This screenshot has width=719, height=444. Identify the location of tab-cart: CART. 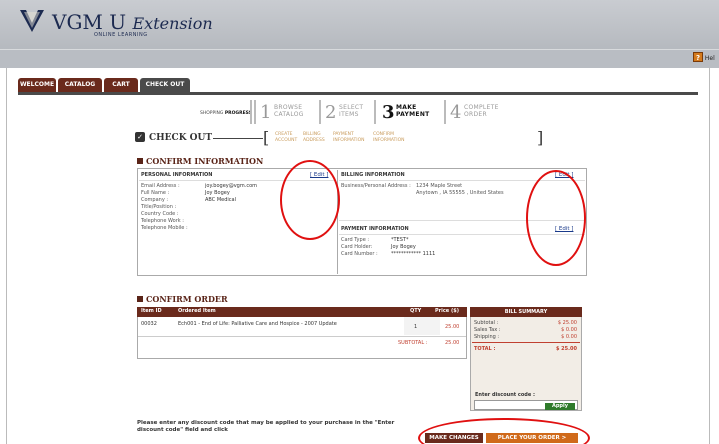
(121, 85).